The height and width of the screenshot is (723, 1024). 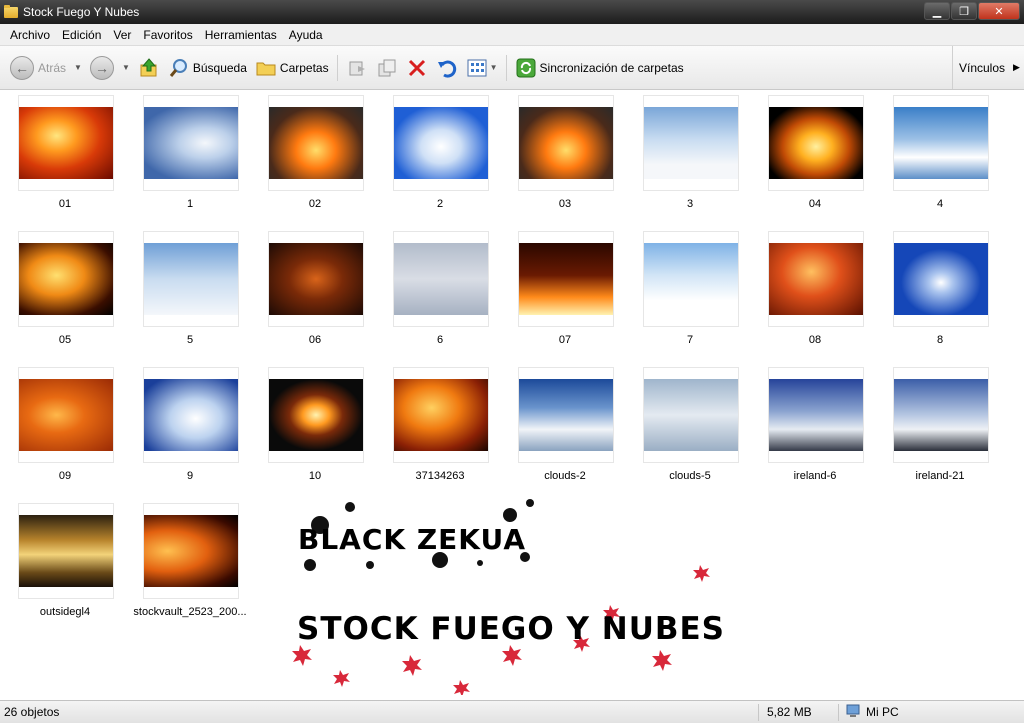 I want to click on file-name: 10, so click(x=315, y=476).